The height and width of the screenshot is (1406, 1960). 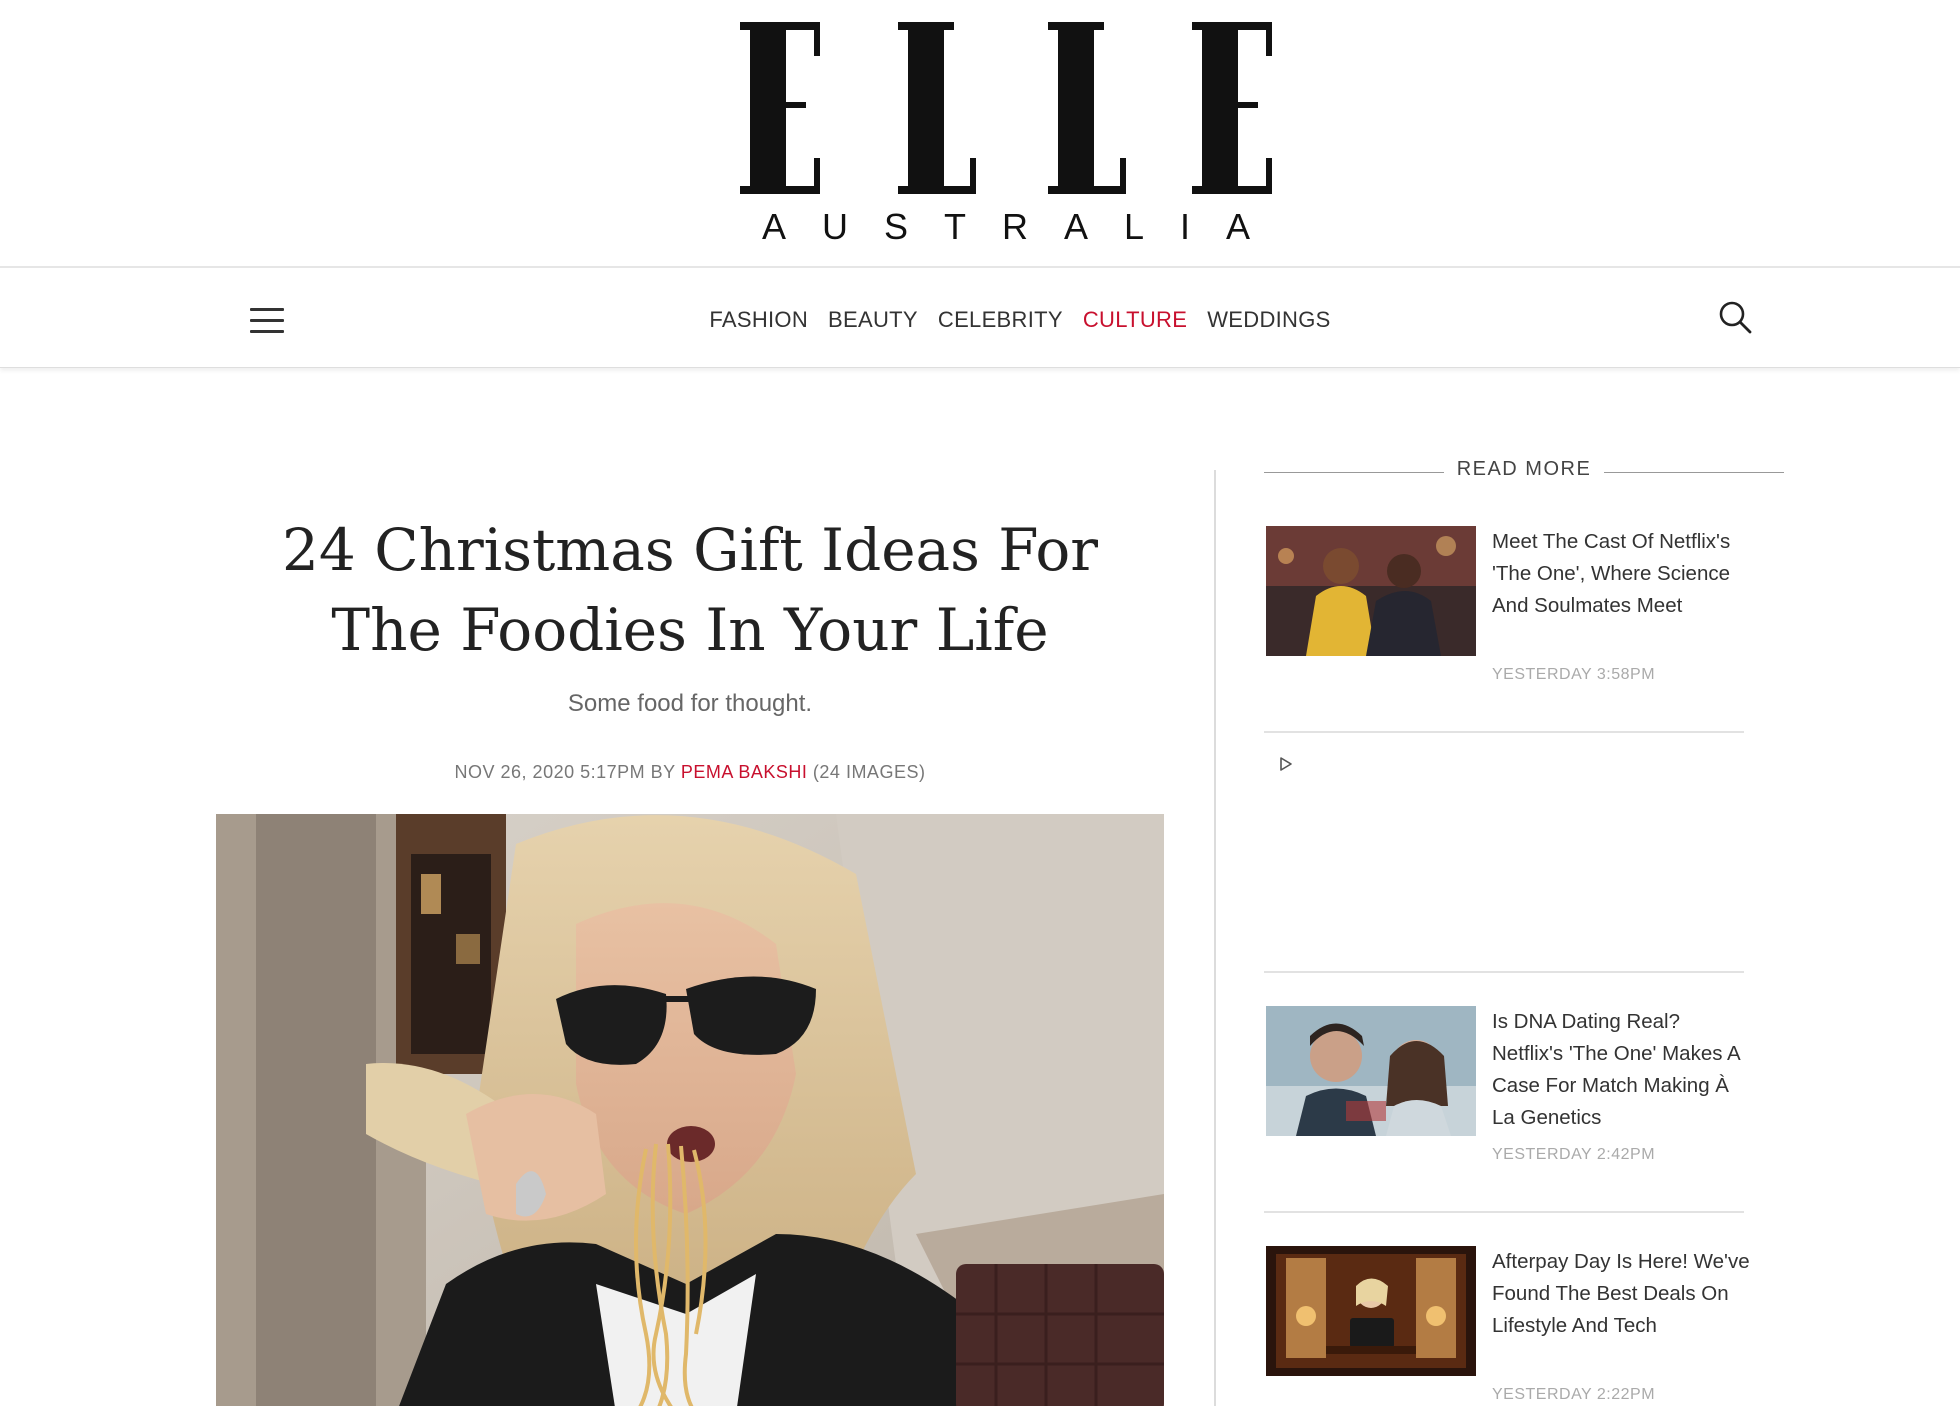 I want to click on heading-rule-left, so click(x=1354, y=472).